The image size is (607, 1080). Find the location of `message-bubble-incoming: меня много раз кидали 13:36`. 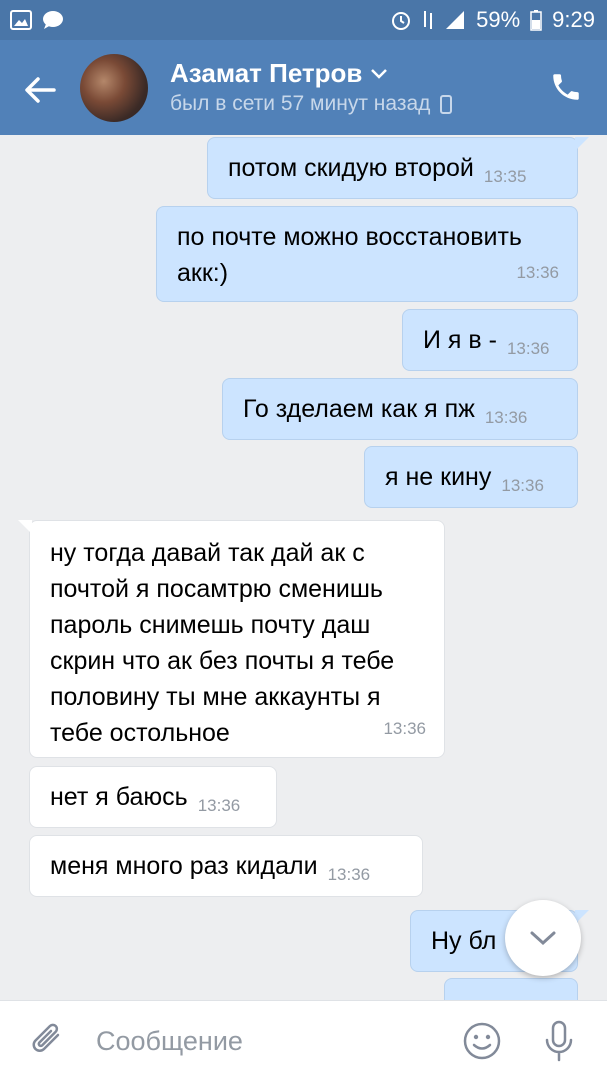

message-bubble-incoming: меня много раз кидали 13:36 is located at coordinates (226, 866).